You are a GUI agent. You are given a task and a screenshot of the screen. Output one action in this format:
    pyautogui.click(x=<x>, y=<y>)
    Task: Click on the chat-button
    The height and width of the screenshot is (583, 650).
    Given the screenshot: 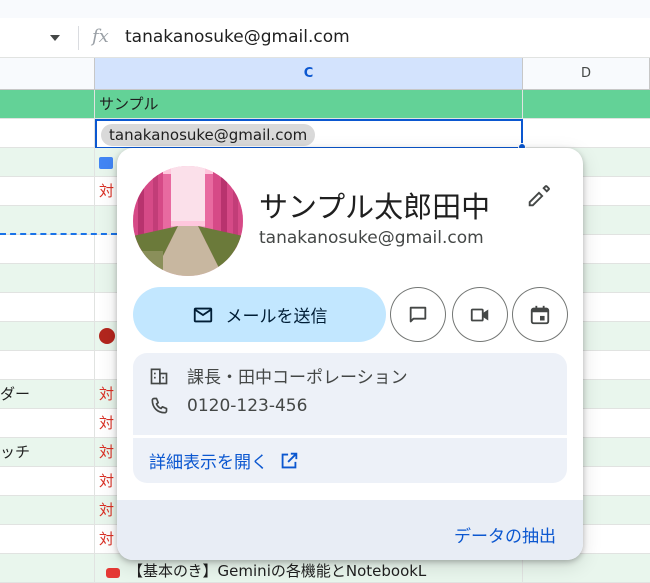 What is the action you would take?
    pyautogui.click(x=418, y=314)
    